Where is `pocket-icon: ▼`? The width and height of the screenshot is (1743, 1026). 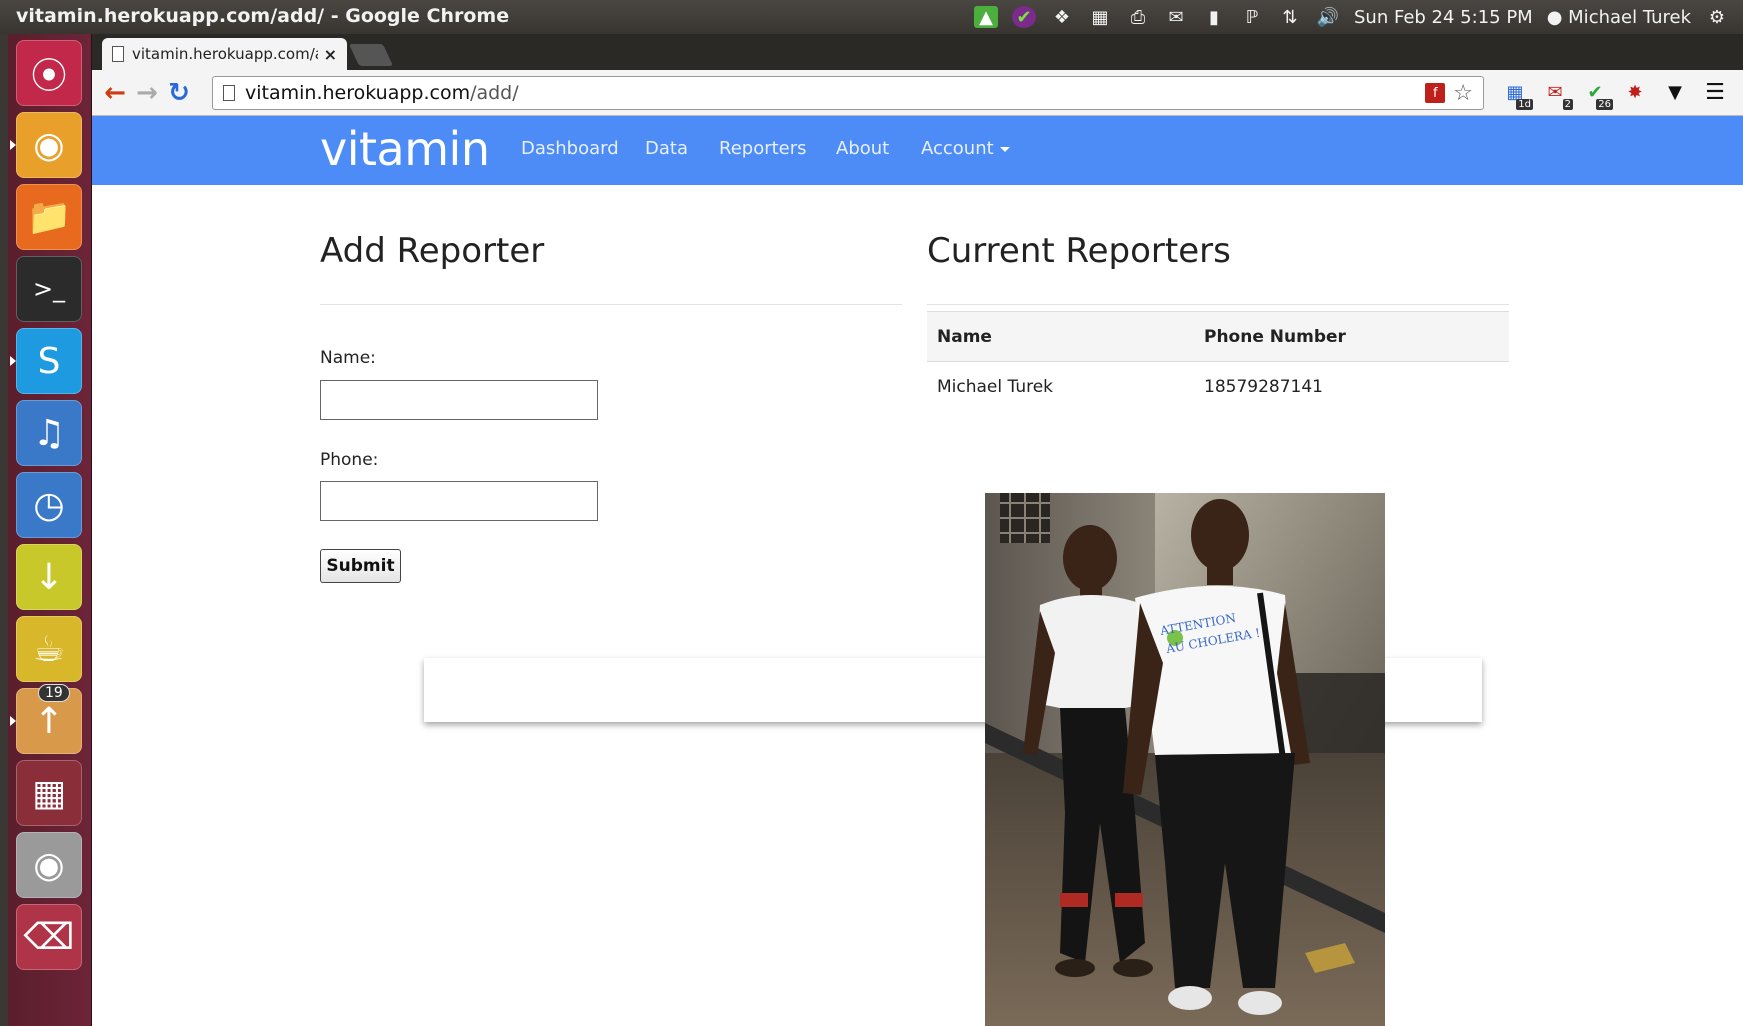 pocket-icon: ▼ is located at coordinates (1675, 92).